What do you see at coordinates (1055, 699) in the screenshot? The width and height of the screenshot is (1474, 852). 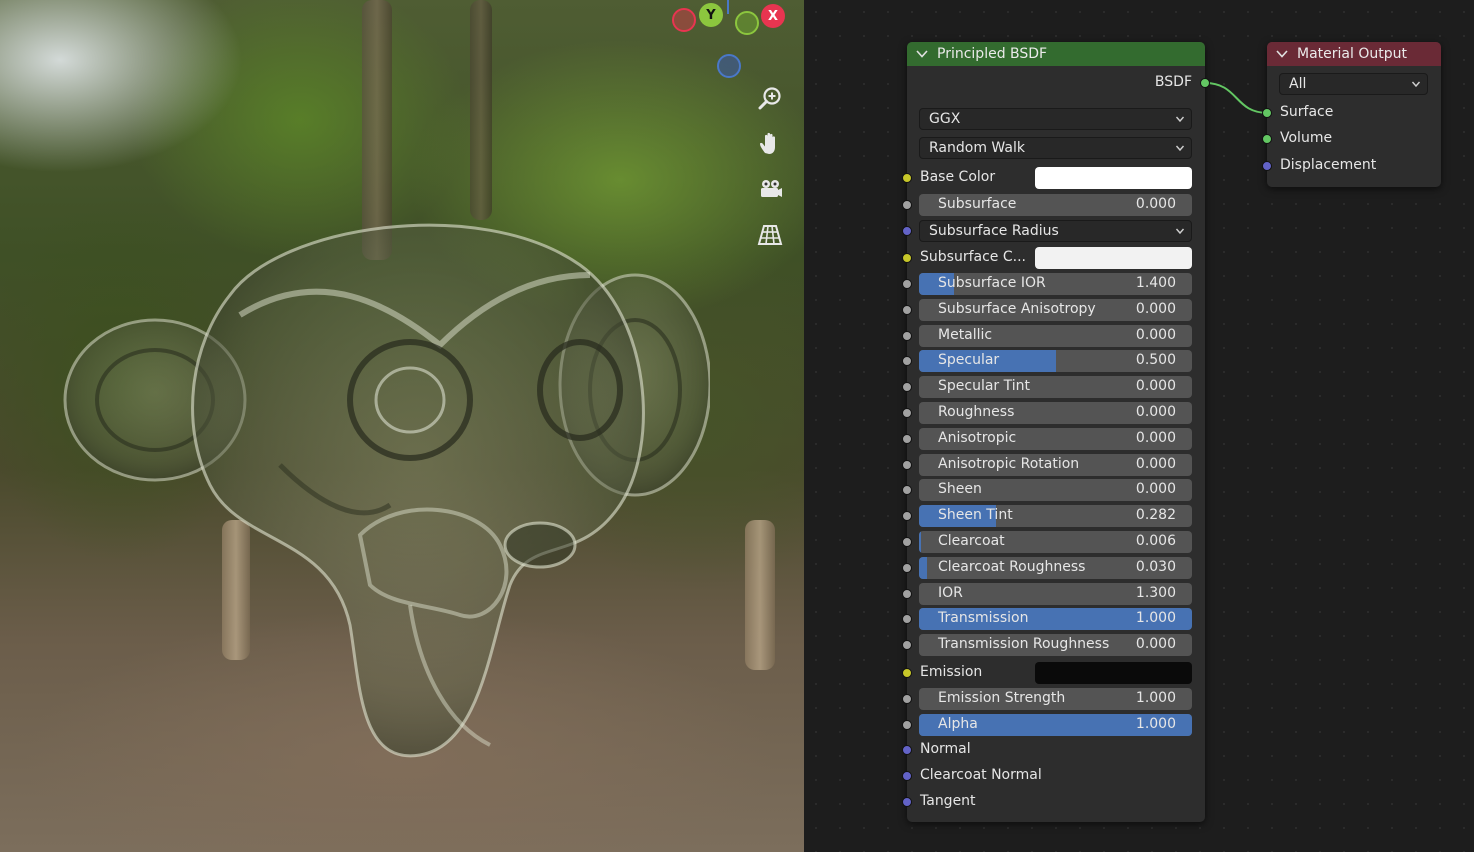 I see `emission-strength-field: Emission Strength 1.000` at bounding box center [1055, 699].